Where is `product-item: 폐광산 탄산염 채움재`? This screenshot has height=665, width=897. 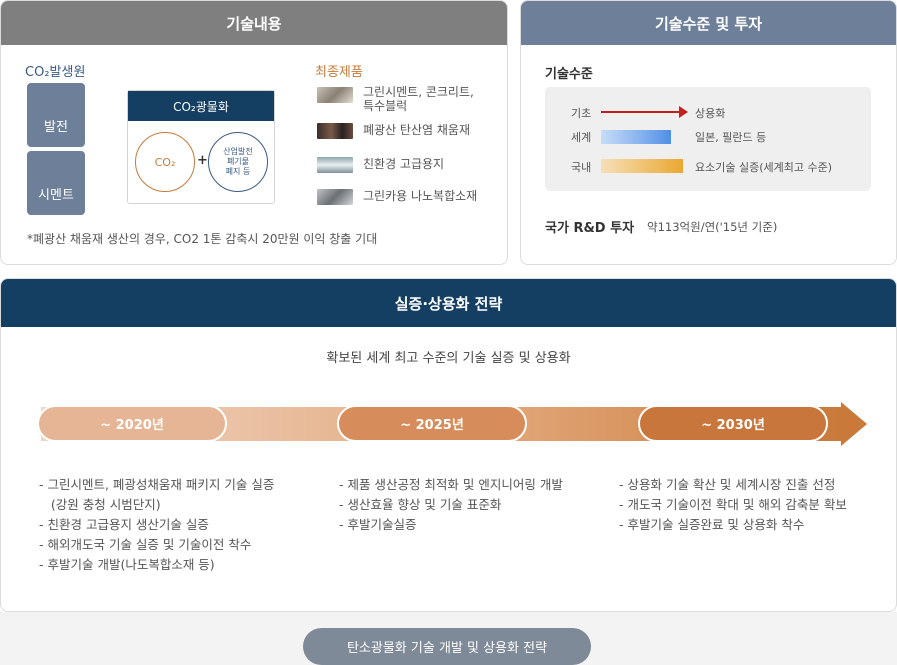 product-item: 폐광산 탄산염 채움재 is located at coordinates (393, 130).